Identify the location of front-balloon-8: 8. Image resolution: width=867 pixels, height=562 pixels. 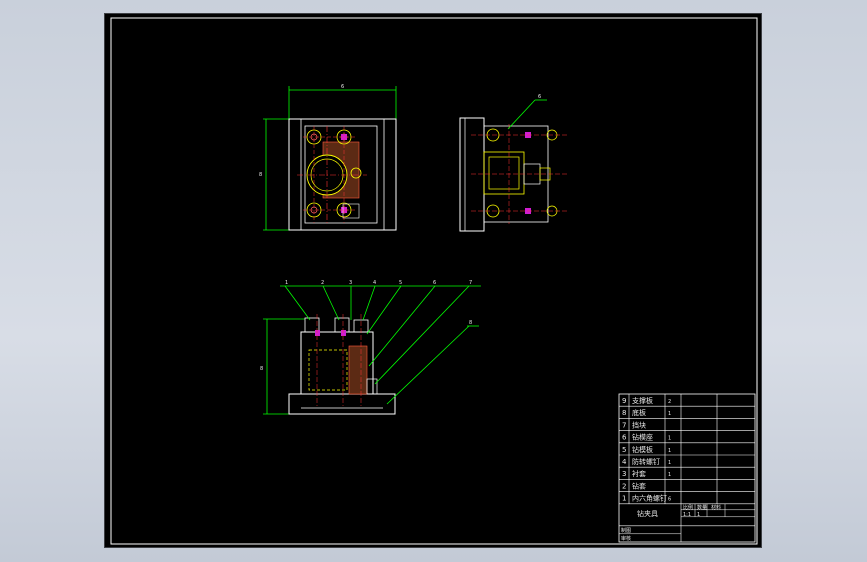
(470, 323).